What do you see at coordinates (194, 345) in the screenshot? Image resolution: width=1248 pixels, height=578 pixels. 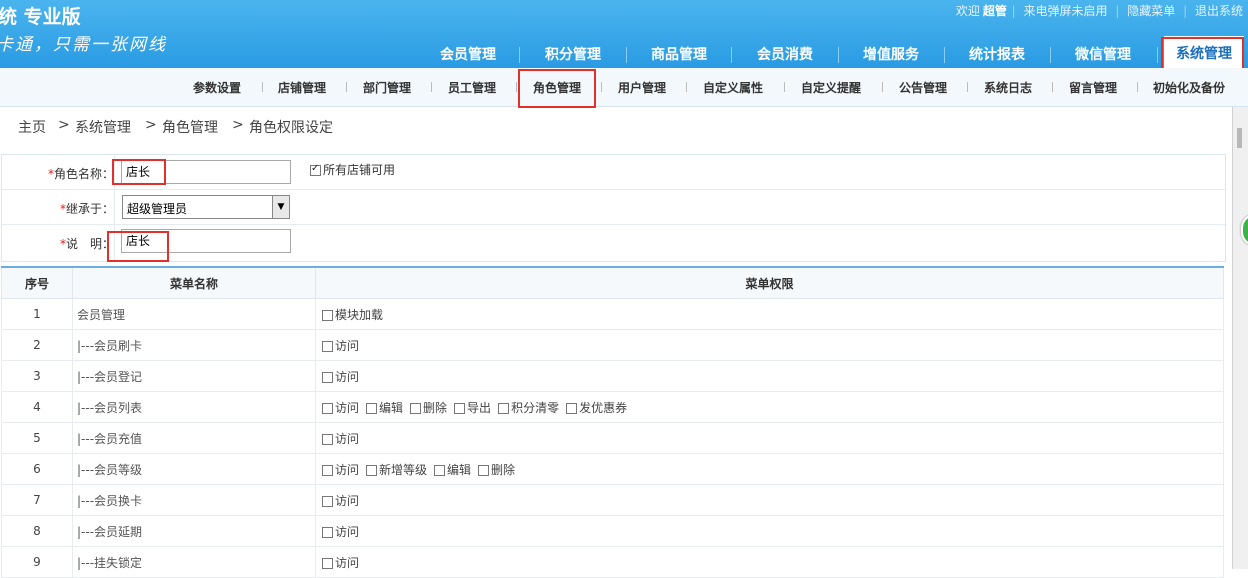 I see `row-menu-name: |---会员刷卡` at bounding box center [194, 345].